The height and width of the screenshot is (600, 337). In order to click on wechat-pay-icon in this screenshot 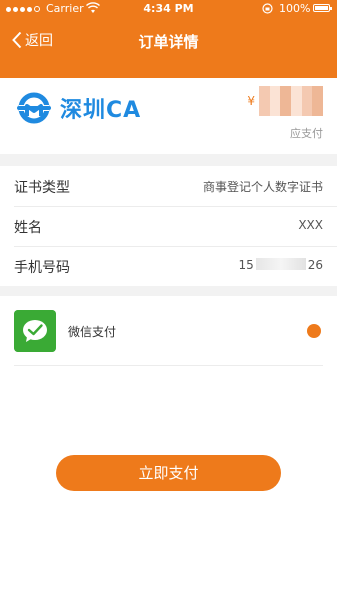, I will do `click(35, 331)`.